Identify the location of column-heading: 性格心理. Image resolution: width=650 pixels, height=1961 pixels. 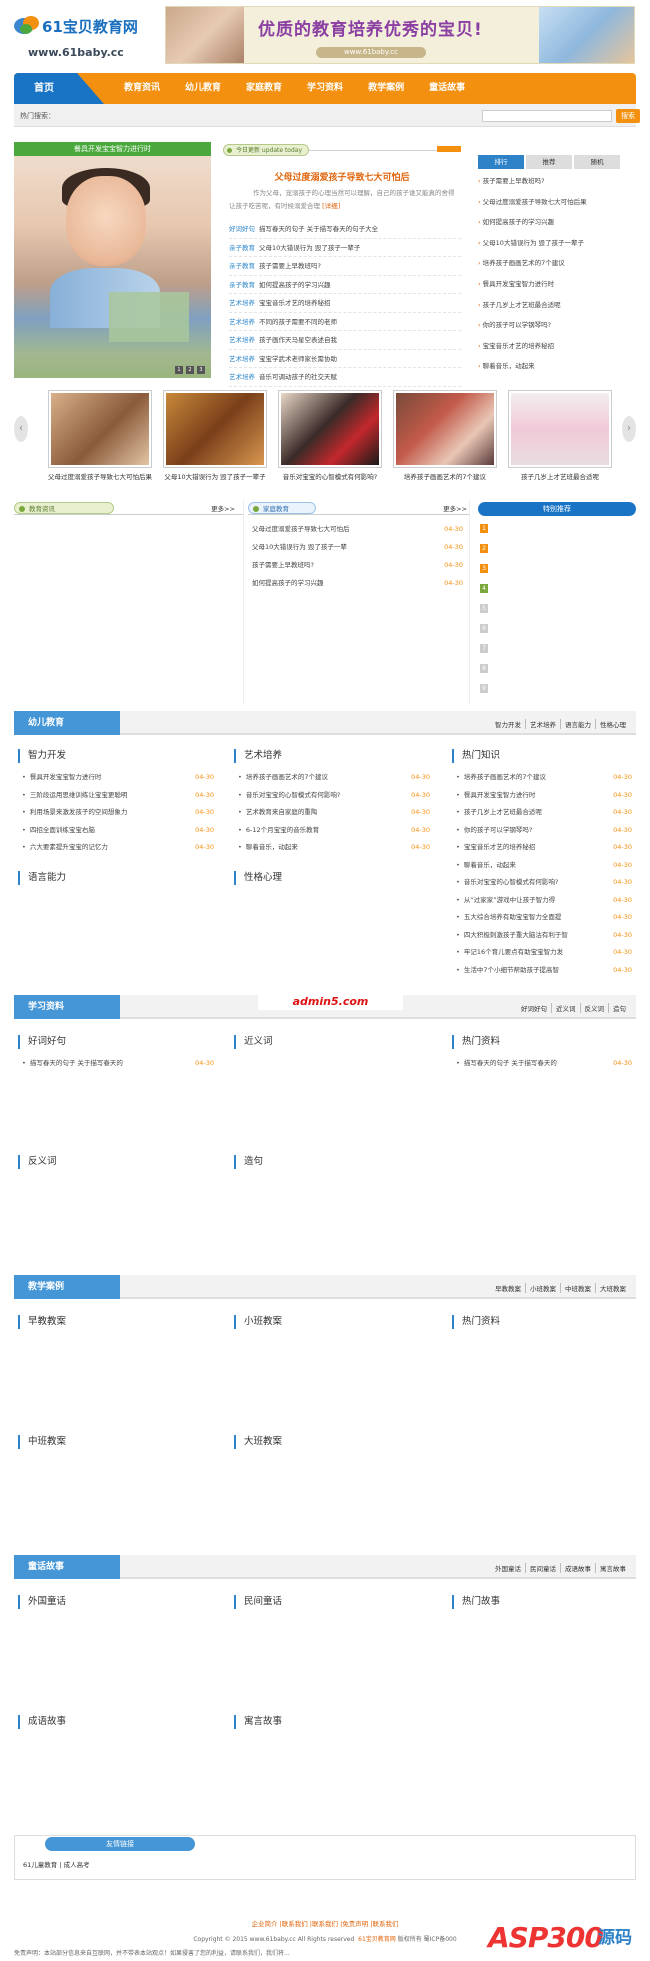
(334, 878).